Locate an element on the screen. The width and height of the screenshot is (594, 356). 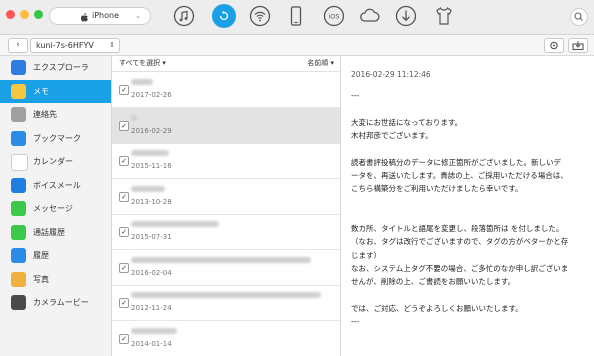
sidebar-item: 写真 is located at coordinates (55, 279).